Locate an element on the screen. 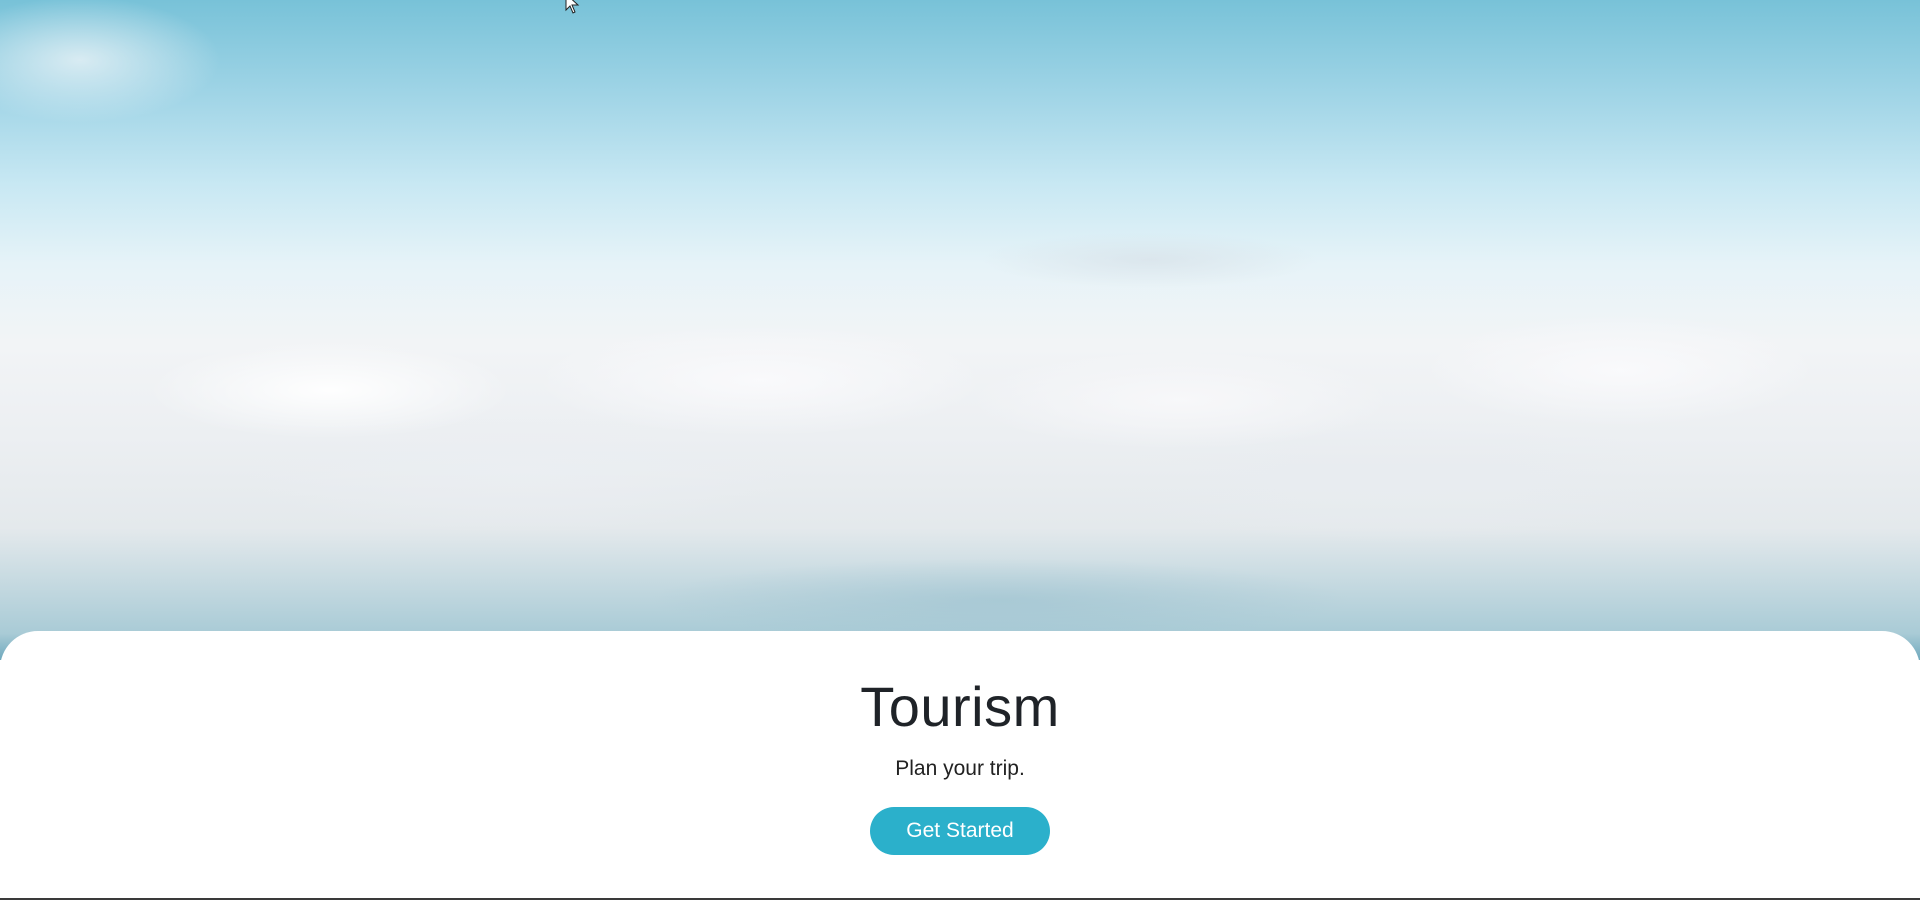  mouse-pointer-icon is located at coordinates (572, 7).